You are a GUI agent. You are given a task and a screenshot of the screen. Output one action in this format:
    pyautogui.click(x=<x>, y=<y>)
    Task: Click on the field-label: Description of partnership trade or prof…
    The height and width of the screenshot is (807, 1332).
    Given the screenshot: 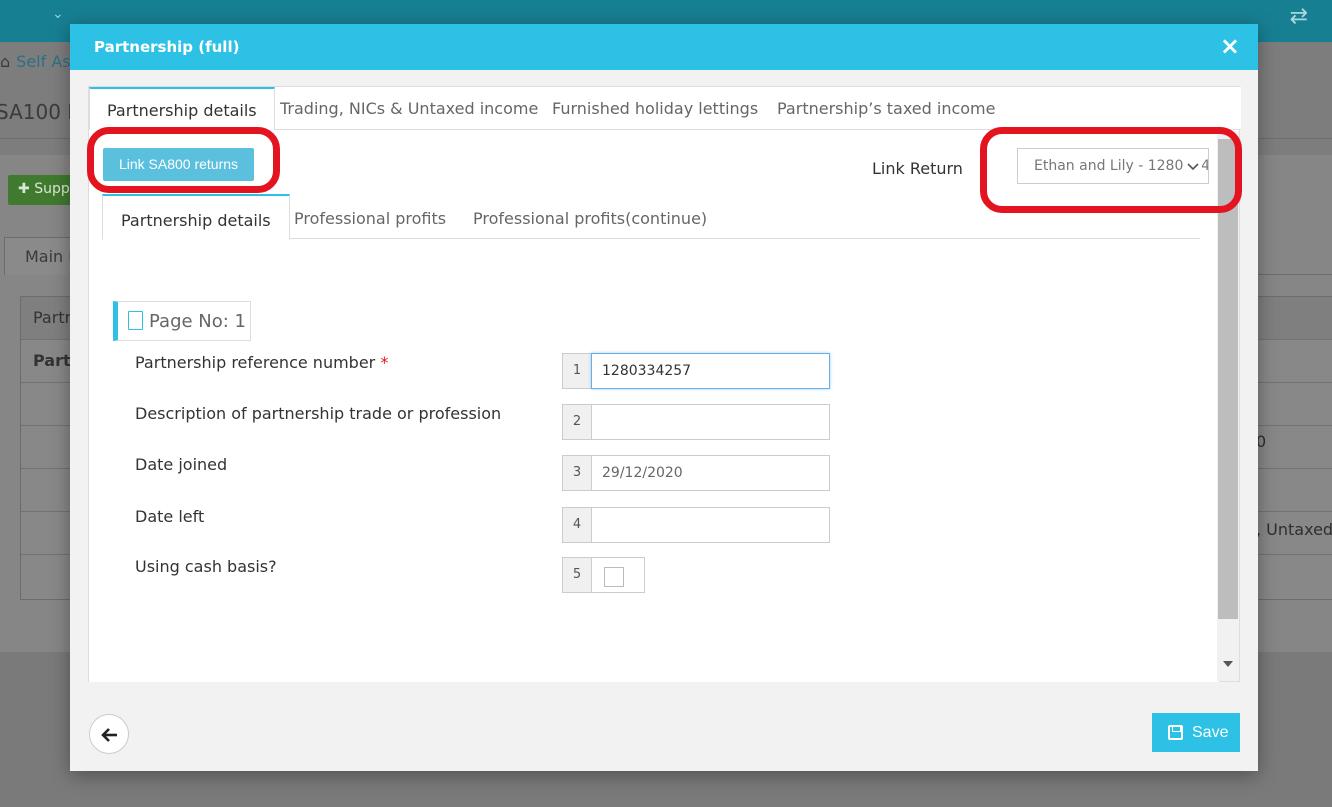 What is the action you would take?
    pyautogui.click(x=318, y=413)
    